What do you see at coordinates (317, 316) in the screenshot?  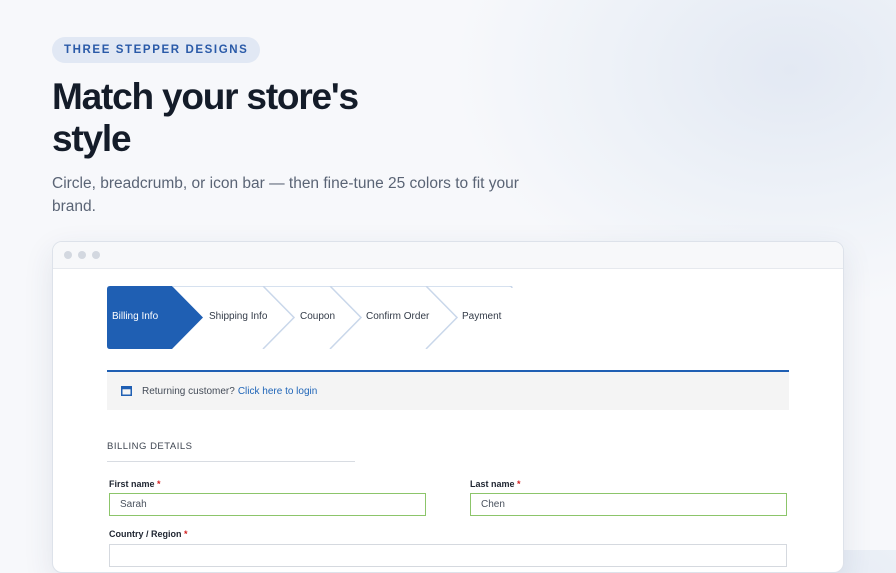 I see `step-coupon: Coupon` at bounding box center [317, 316].